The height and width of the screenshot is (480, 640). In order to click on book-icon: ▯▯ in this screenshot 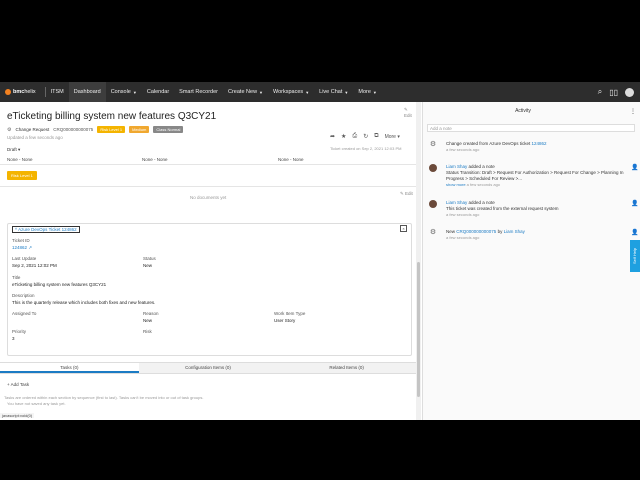, I will do `click(613, 92)`.